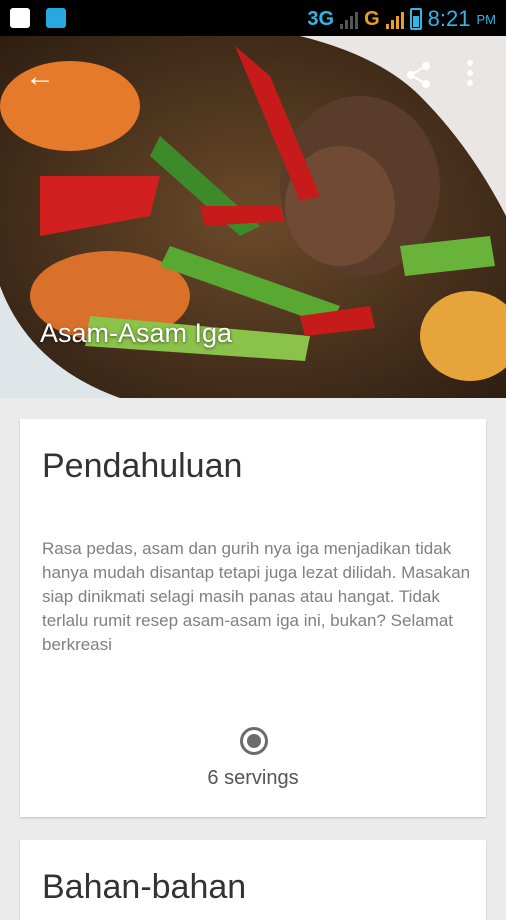 This screenshot has height=920, width=506. Describe the element at coordinates (253, 18) in the screenshot. I see `status-bar: 3G G 8:21 PM` at that location.